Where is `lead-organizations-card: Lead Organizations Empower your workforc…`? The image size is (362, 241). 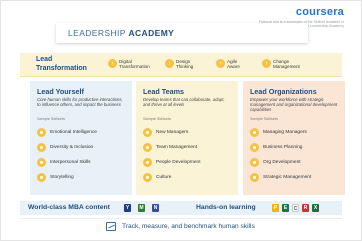 lead-organizations-card: Lead Organizations Empower your workforc… is located at coordinates (294, 138).